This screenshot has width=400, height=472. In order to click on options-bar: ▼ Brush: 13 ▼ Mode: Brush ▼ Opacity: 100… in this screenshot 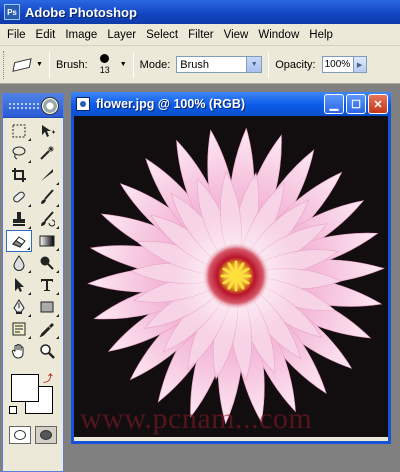, I will do `click(200, 65)`.